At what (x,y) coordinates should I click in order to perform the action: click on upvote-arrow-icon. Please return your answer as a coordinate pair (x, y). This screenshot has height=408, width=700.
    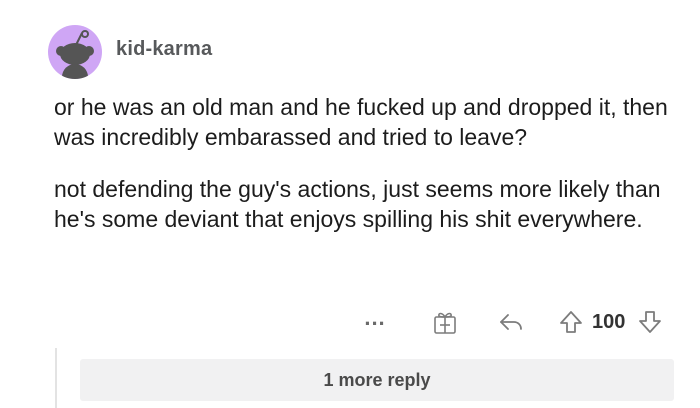
    Looking at the image, I should click on (571, 322).